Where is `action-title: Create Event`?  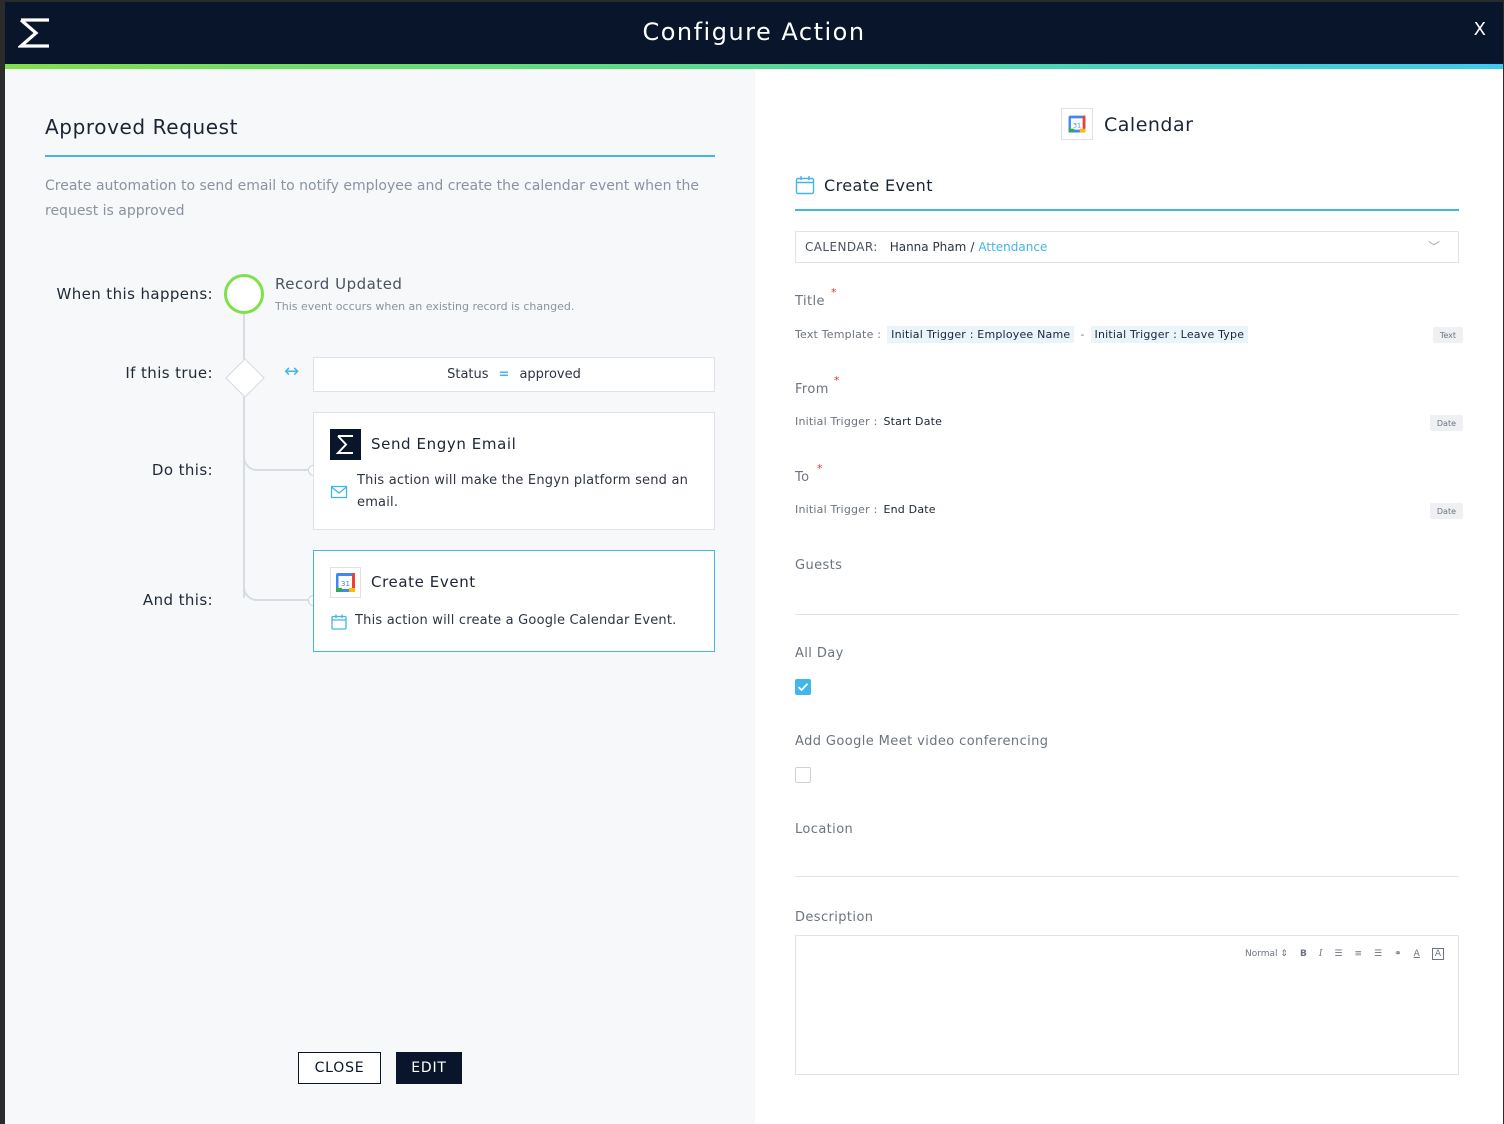 action-title: Create Event is located at coordinates (423, 582).